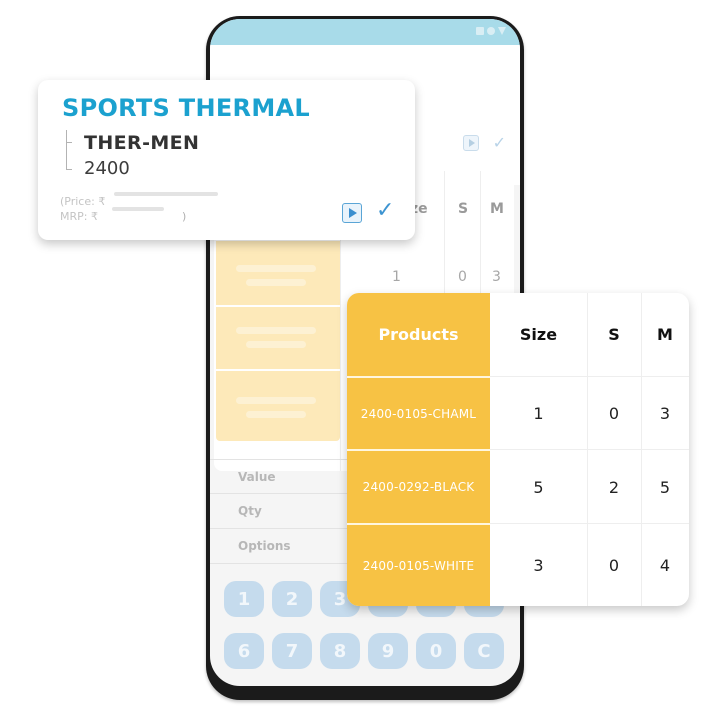  Describe the element at coordinates (138, 209) in the screenshot. I see `mrp-placeholder-bar` at that location.